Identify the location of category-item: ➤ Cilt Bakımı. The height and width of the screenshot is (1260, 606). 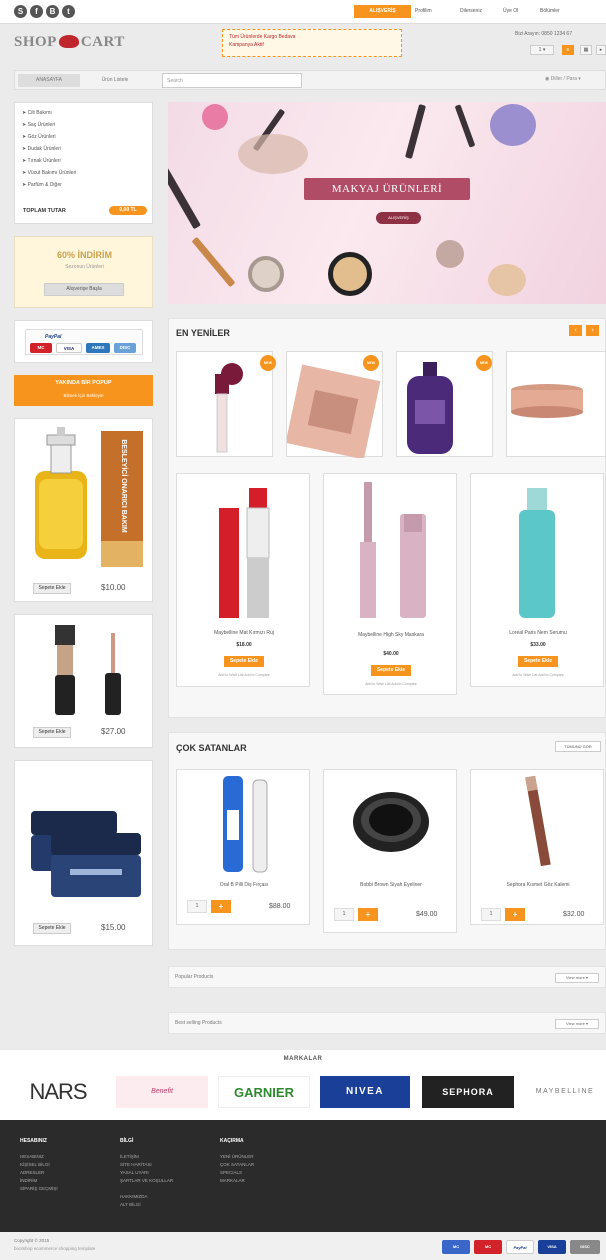
(37, 113).